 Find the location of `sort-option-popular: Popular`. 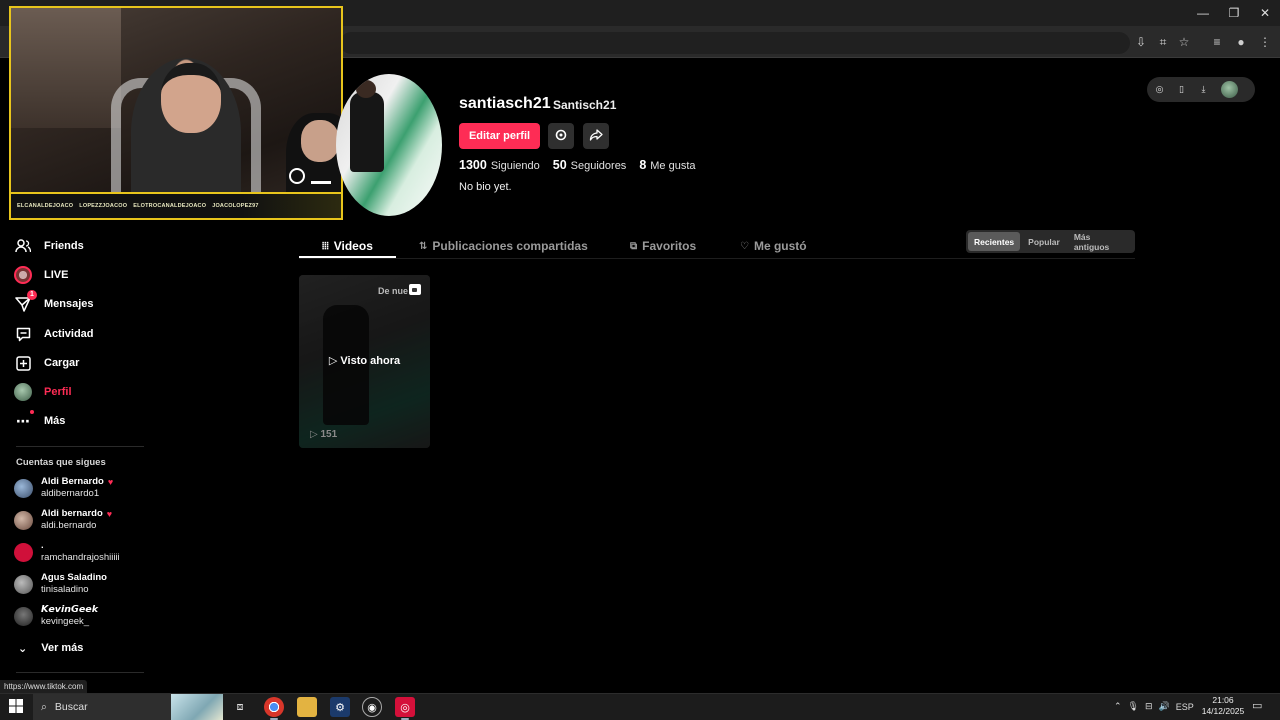

sort-option-popular: Popular is located at coordinates (1044, 241).